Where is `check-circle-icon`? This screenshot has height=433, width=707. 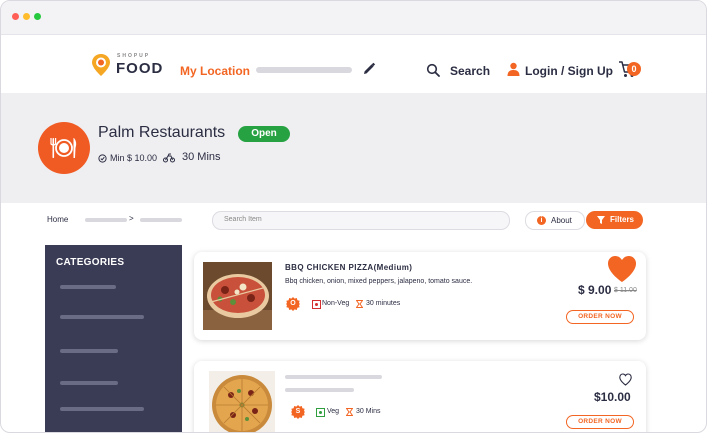 check-circle-icon is located at coordinates (102, 158).